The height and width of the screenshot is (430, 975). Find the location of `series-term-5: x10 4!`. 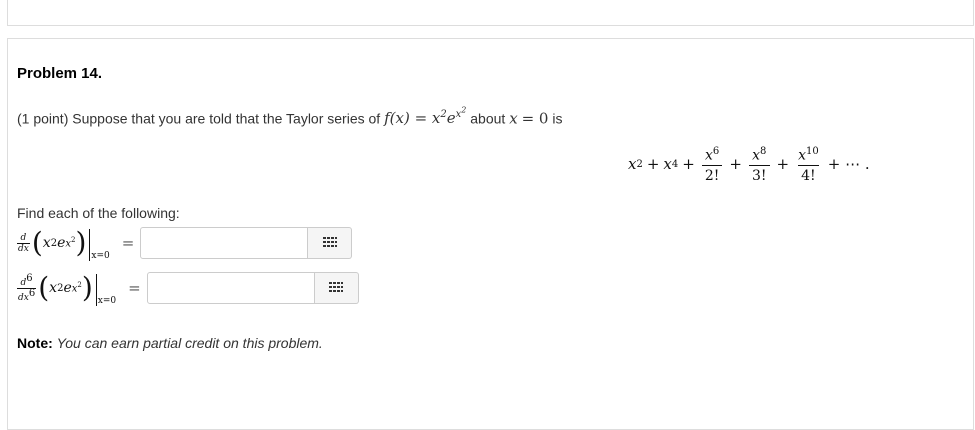

series-term-5: x10 4! is located at coordinates (808, 165).